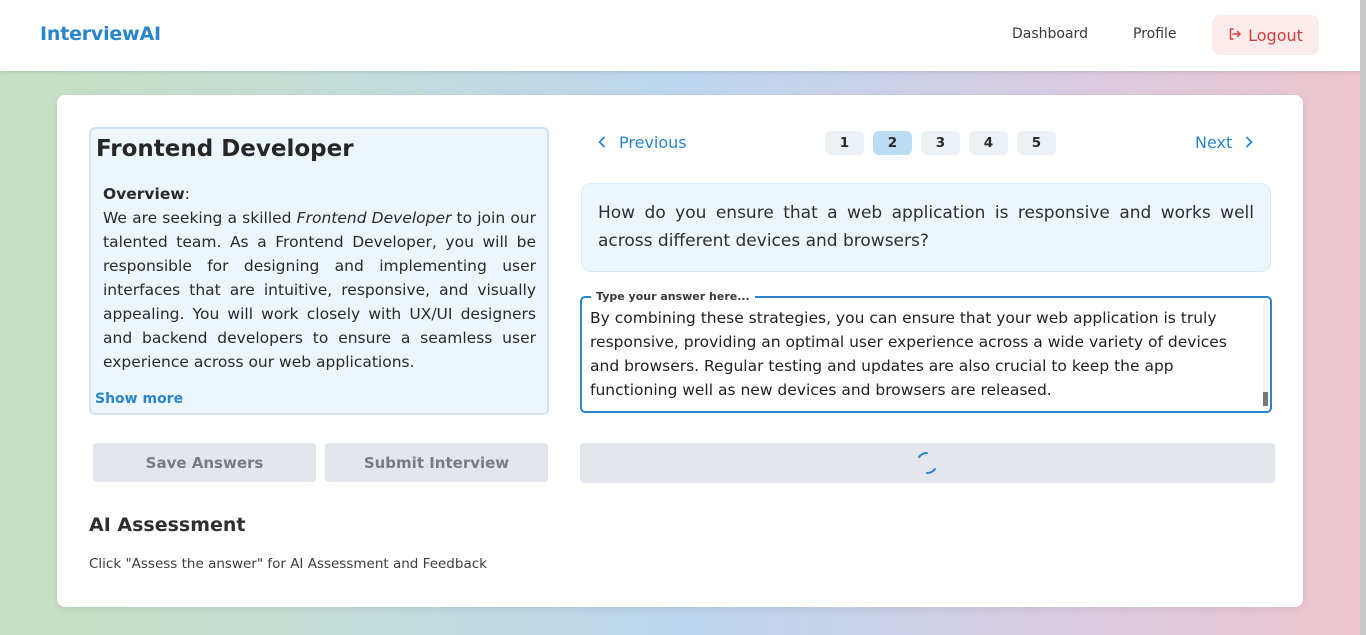 The image size is (1366, 635). Describe the element at coordinates (1363, 317) in the screenshot. I see `page-scrollbar-thumb` at that location.